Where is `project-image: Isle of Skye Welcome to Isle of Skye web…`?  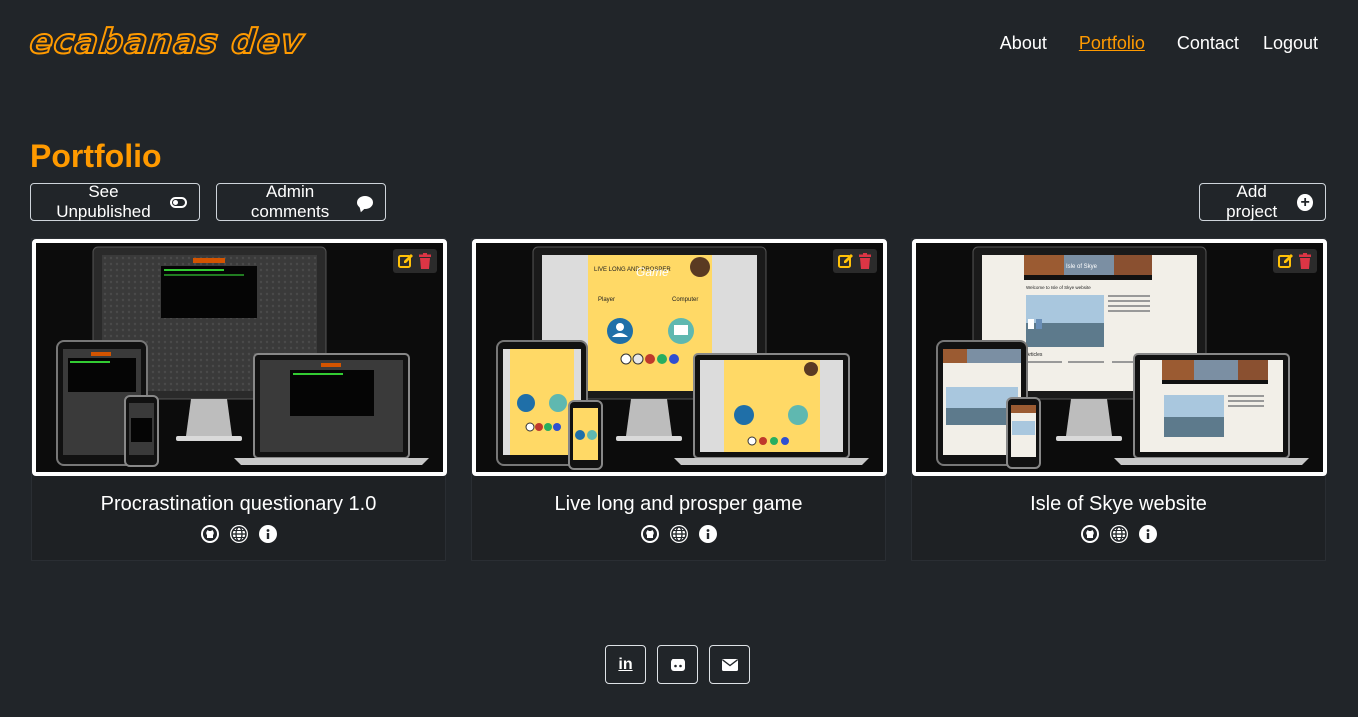 project-image: Isle of Skye Welcome to Isle of Skye web… is located at coordinates (1119, 357).